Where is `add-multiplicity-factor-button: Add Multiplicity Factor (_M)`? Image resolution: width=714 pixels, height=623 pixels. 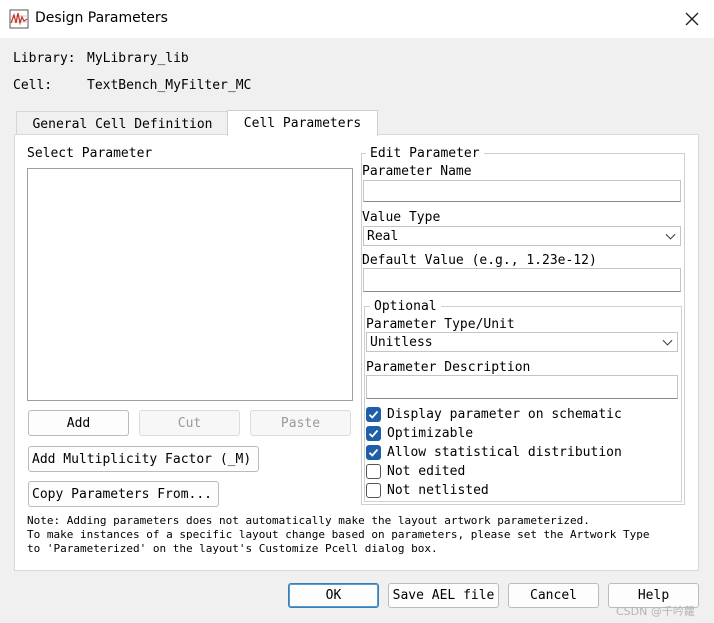 add-multiplicity-factor-button: Add Multiplicity Factor (_M) is located at coordinates (143, 459).